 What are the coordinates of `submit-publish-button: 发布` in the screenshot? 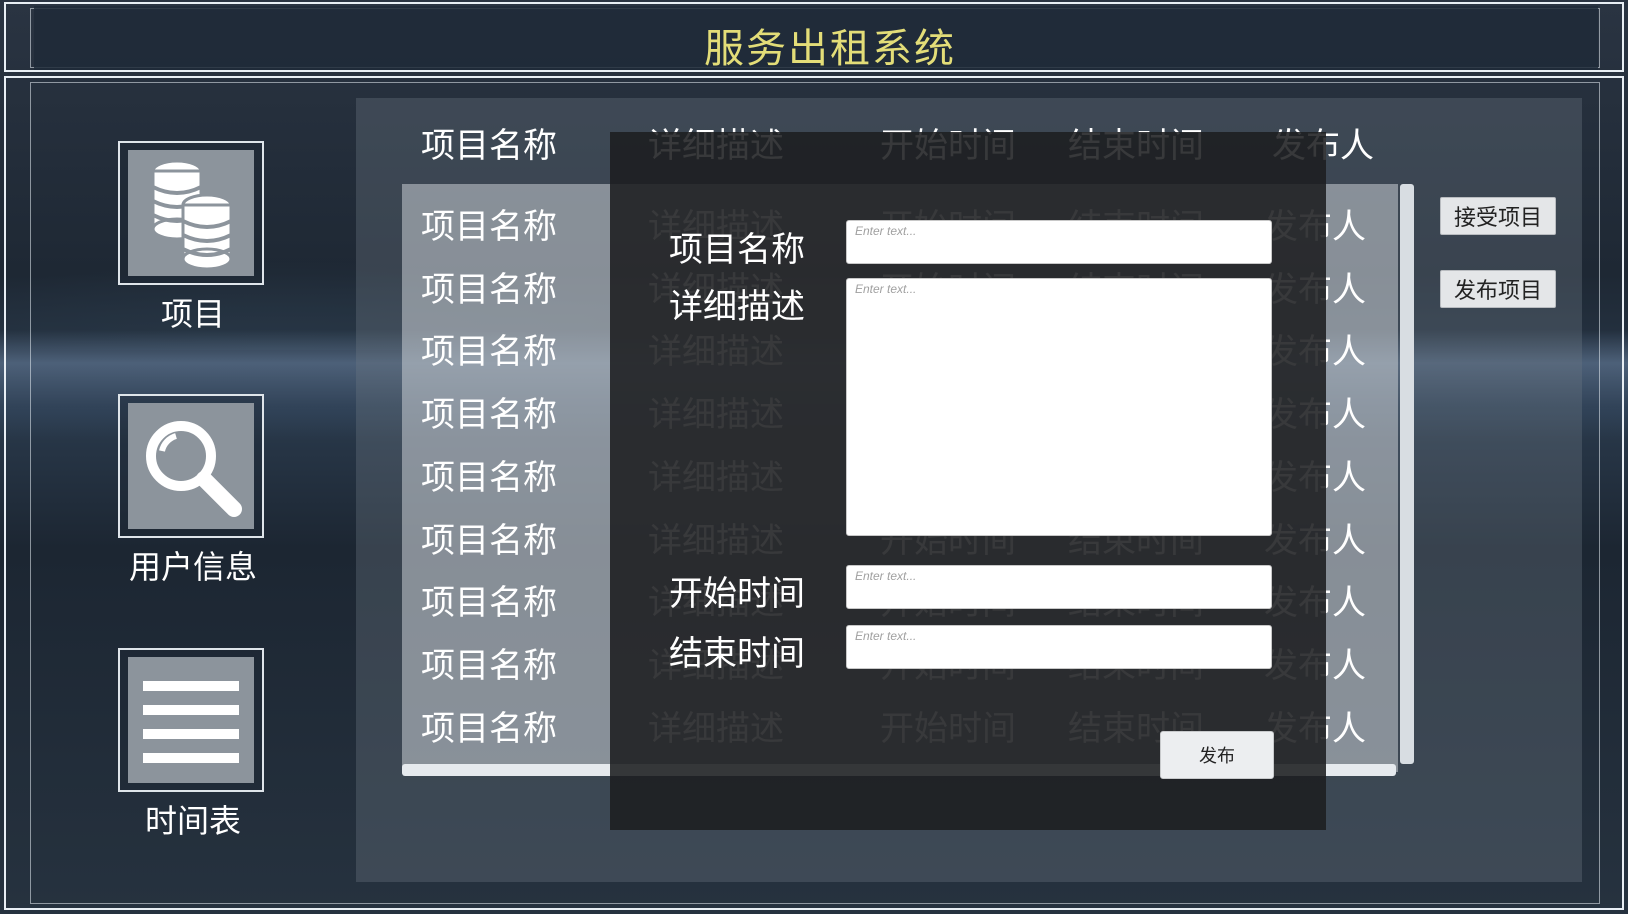 It's located at (1217, 755).